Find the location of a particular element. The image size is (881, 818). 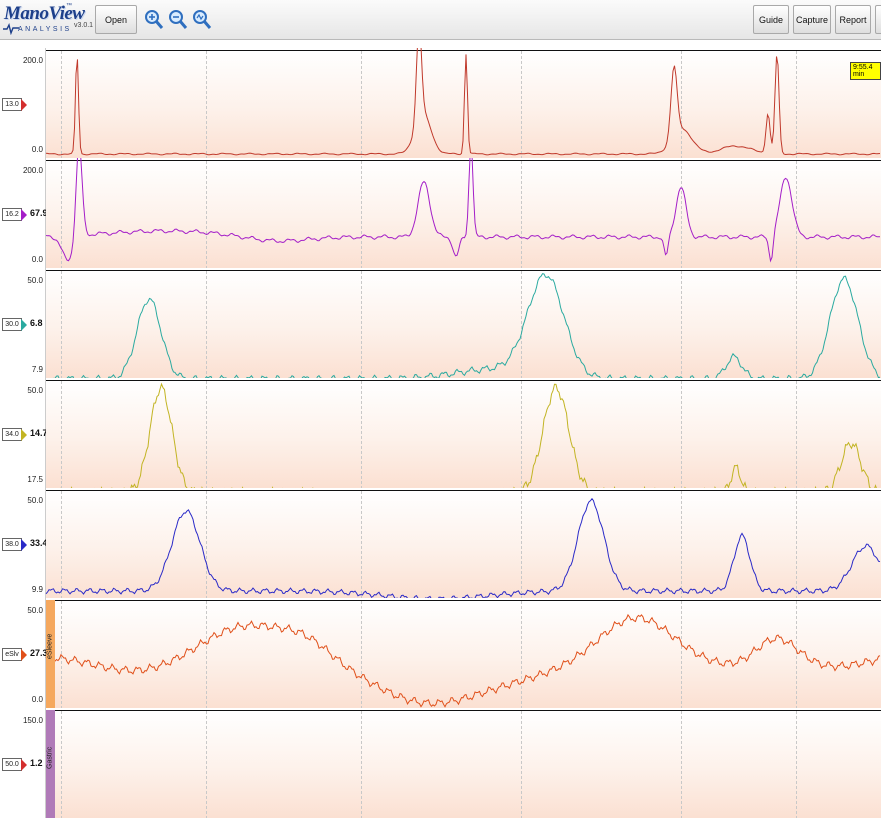

report-button-label: Report is located at coordinates (853, 19).